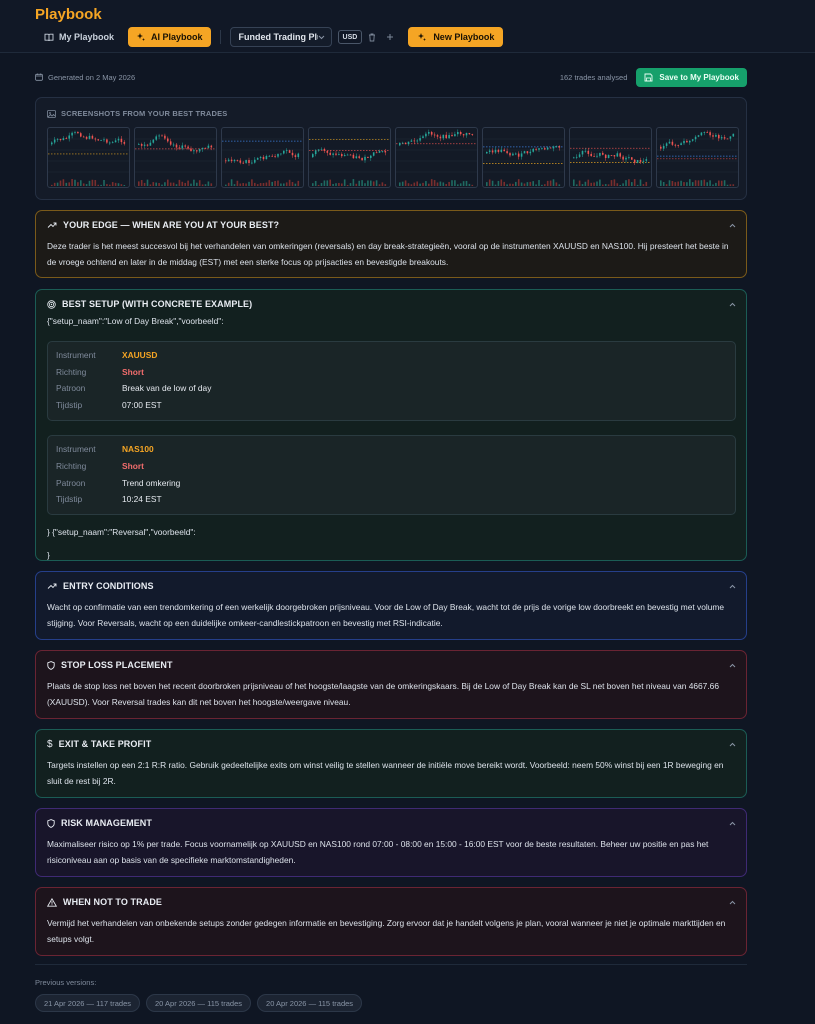  I want to click on screenshots-header: SCREENSHOTS FROM YOUR BEST TRADES, so click(137, 113).